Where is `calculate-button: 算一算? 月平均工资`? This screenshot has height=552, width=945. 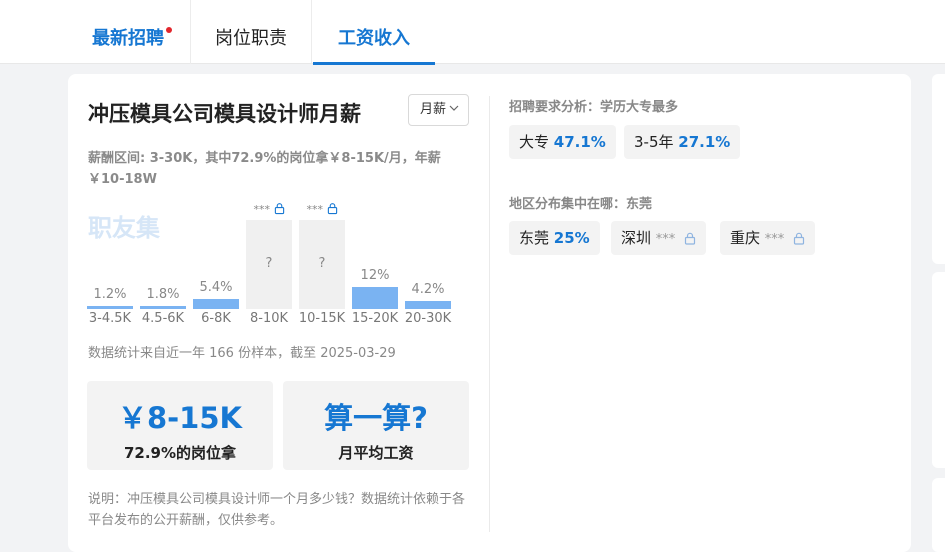
calculate-button: 算一算? 月平均工资 is located at coordinates (376, 425).